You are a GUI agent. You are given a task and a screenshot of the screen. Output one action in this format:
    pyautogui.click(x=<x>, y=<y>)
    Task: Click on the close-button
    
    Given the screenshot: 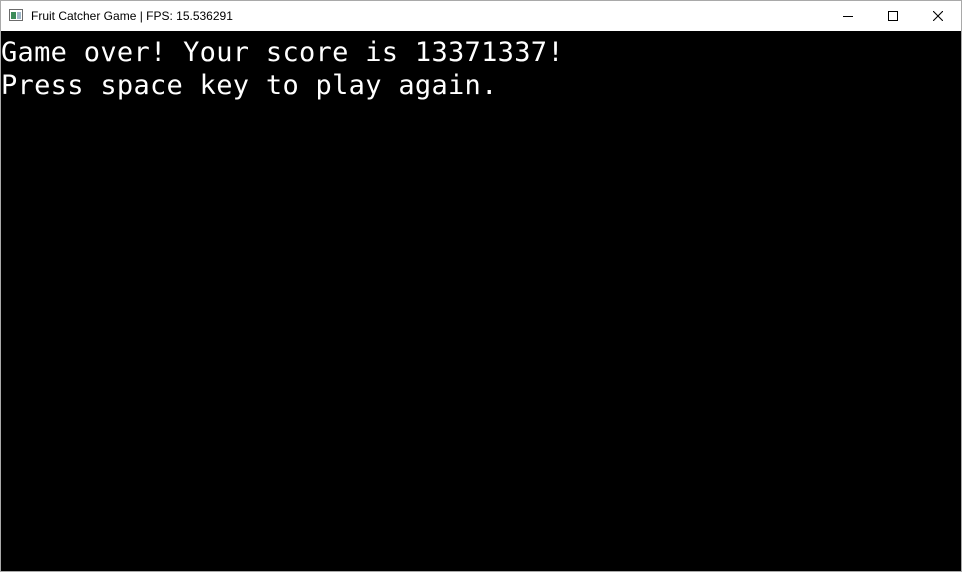 What is the action you would take?
    pyautogui.click(x=938, y=16)
    